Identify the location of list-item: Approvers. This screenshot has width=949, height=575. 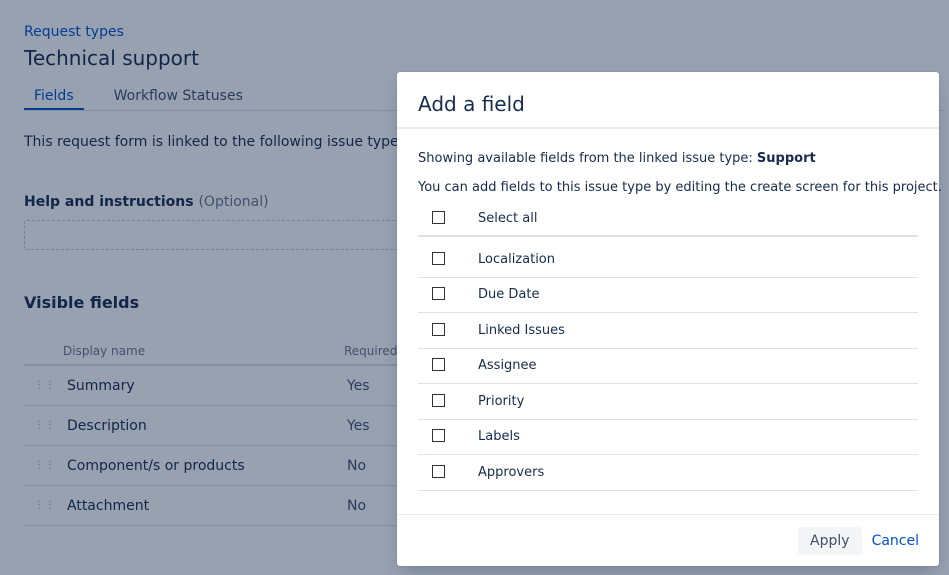
(668, 473).